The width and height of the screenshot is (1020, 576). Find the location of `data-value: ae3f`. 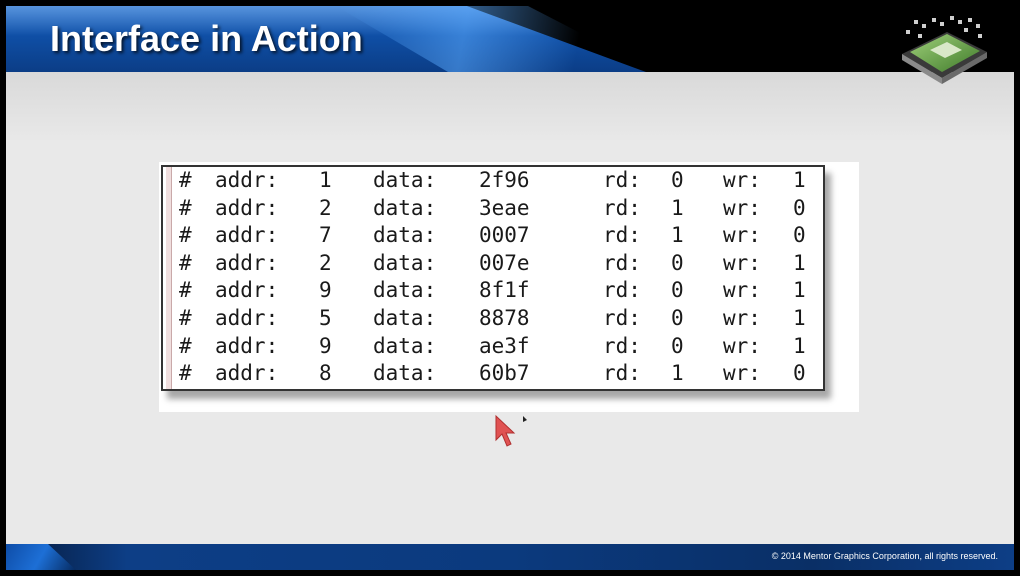

data-value: ae3f is located at coordinates (504, 345).